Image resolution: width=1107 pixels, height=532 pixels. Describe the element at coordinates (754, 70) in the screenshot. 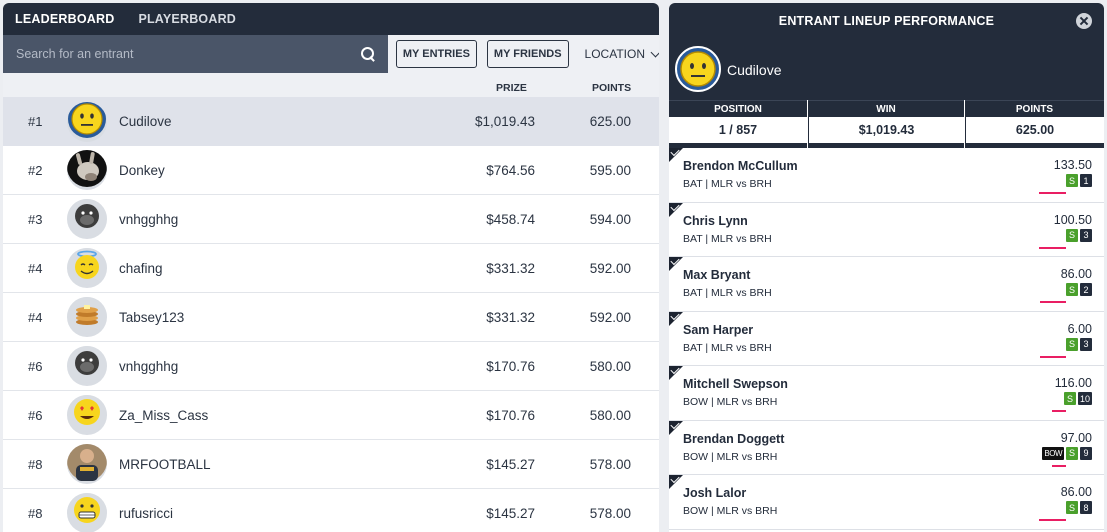

I see `entrant-name: Cudilove` at that location.